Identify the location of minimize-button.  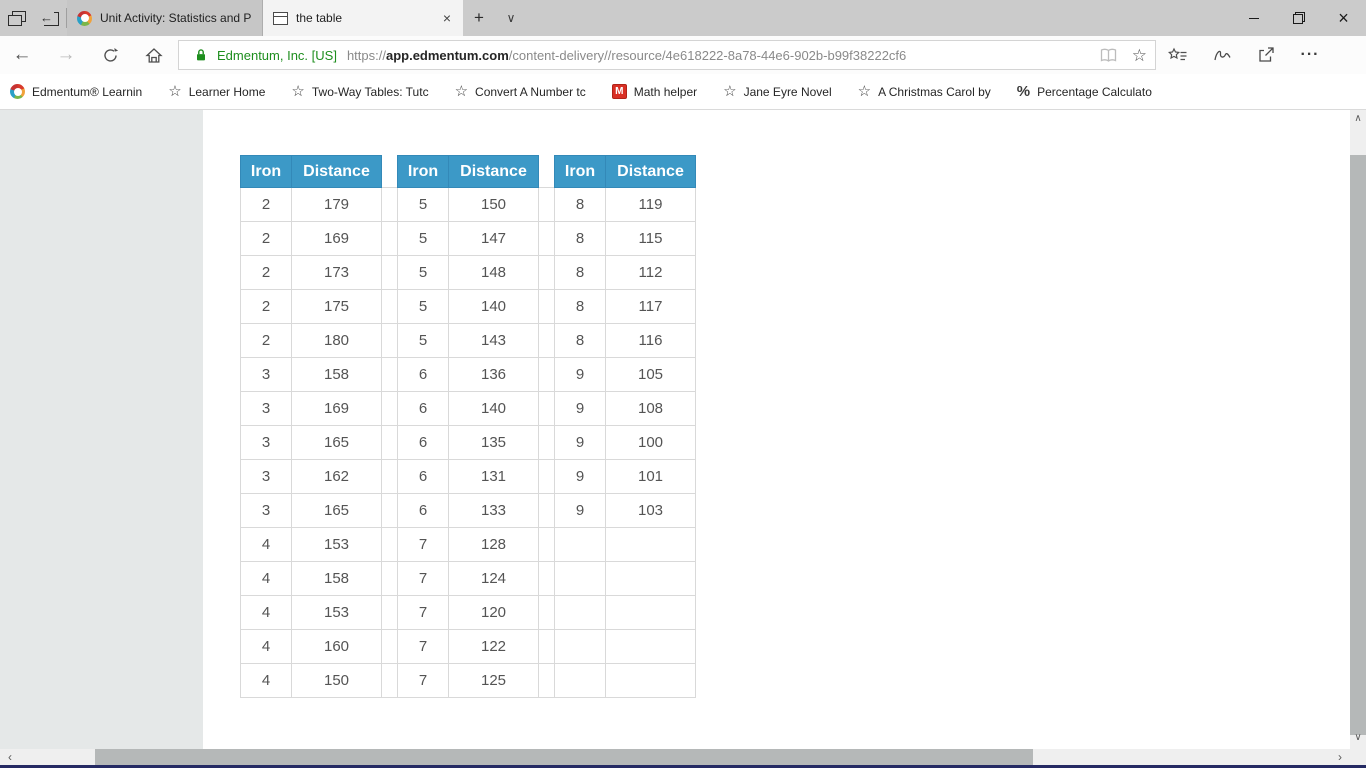
(1253, 18).